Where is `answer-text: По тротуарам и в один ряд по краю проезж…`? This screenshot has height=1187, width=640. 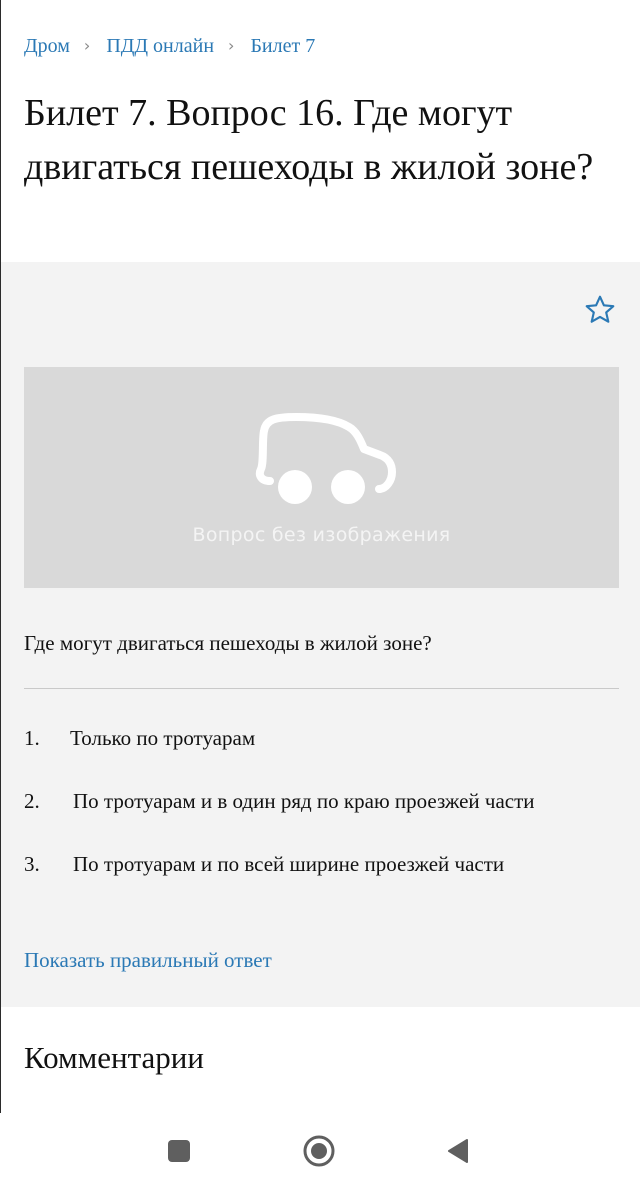
answer-text: По тротуарам и в один ряд по краю проезж… is located at coordinates (304, 801).